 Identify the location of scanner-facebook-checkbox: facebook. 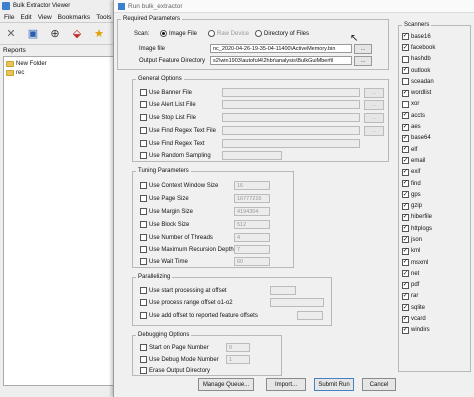
(418, 47).